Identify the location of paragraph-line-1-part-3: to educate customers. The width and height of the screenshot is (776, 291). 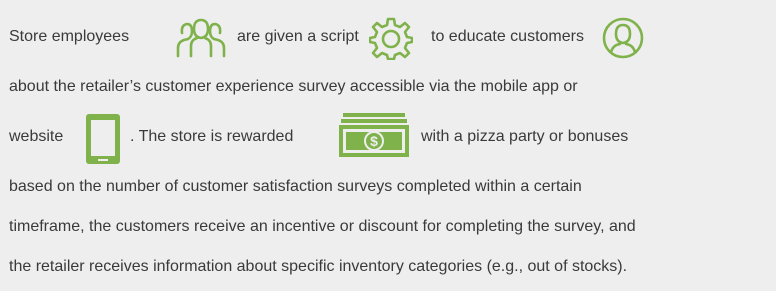
(507, 37).